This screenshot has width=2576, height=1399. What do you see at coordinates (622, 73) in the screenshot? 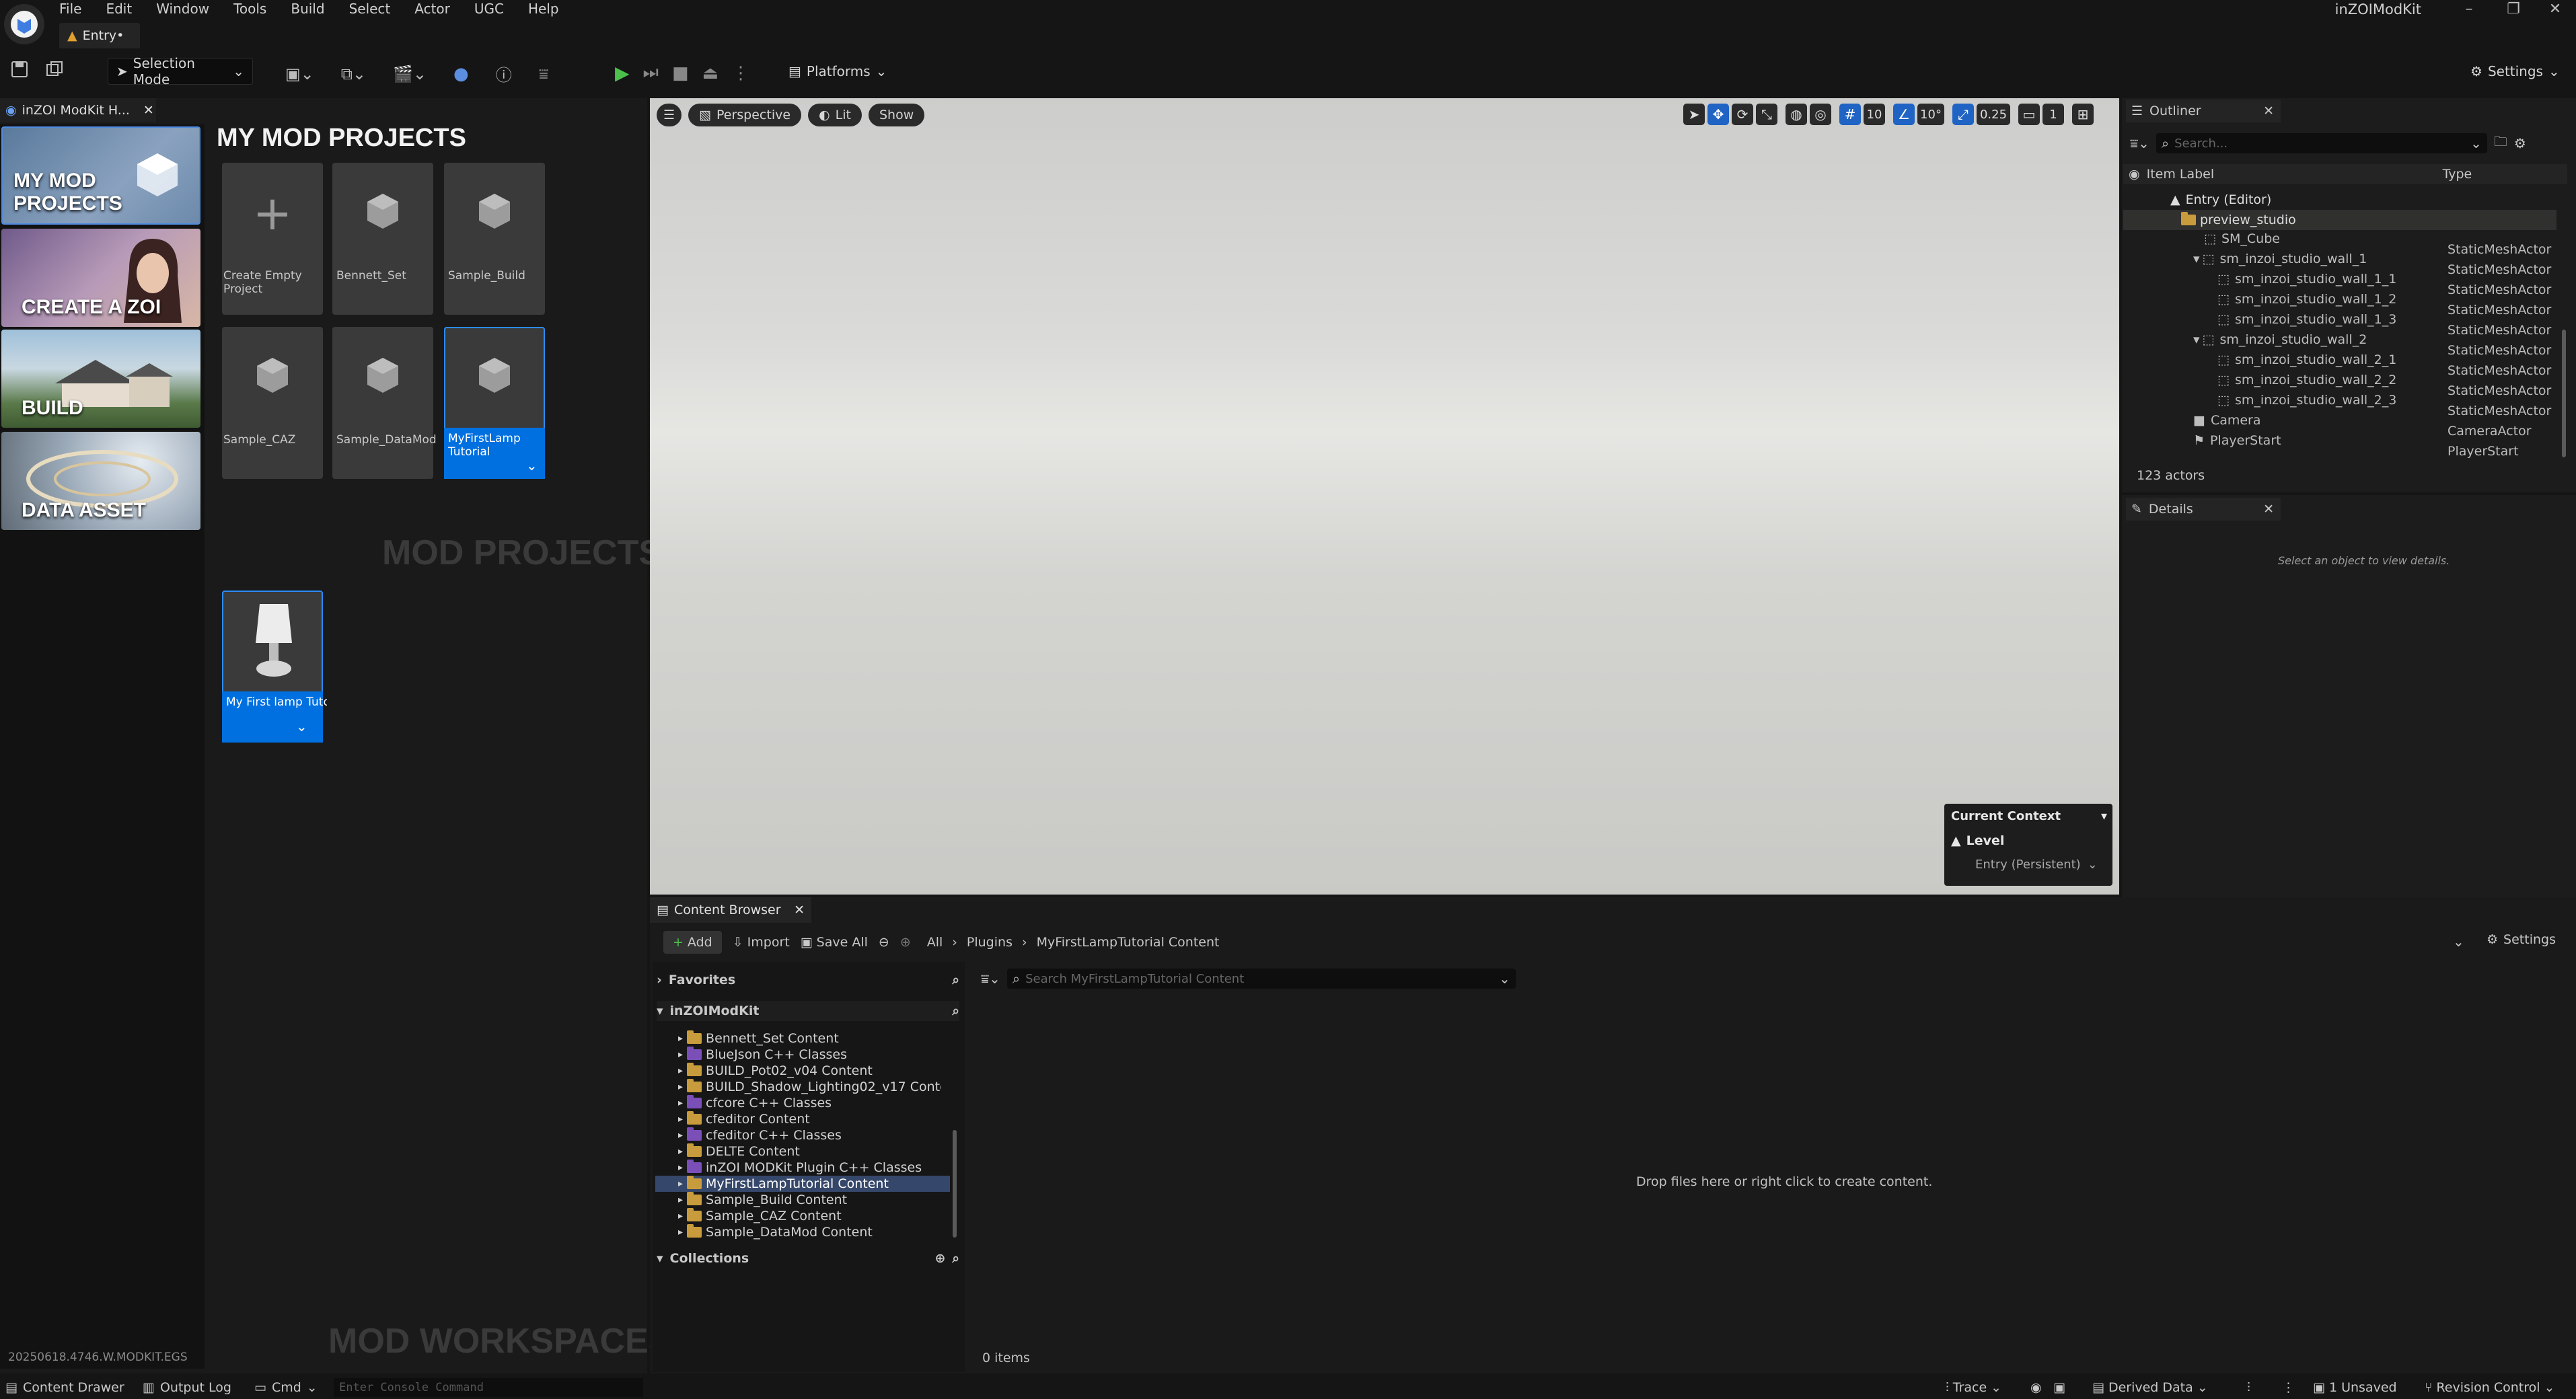
I see `play-icon: ▶` at bounding box center [622, 73].